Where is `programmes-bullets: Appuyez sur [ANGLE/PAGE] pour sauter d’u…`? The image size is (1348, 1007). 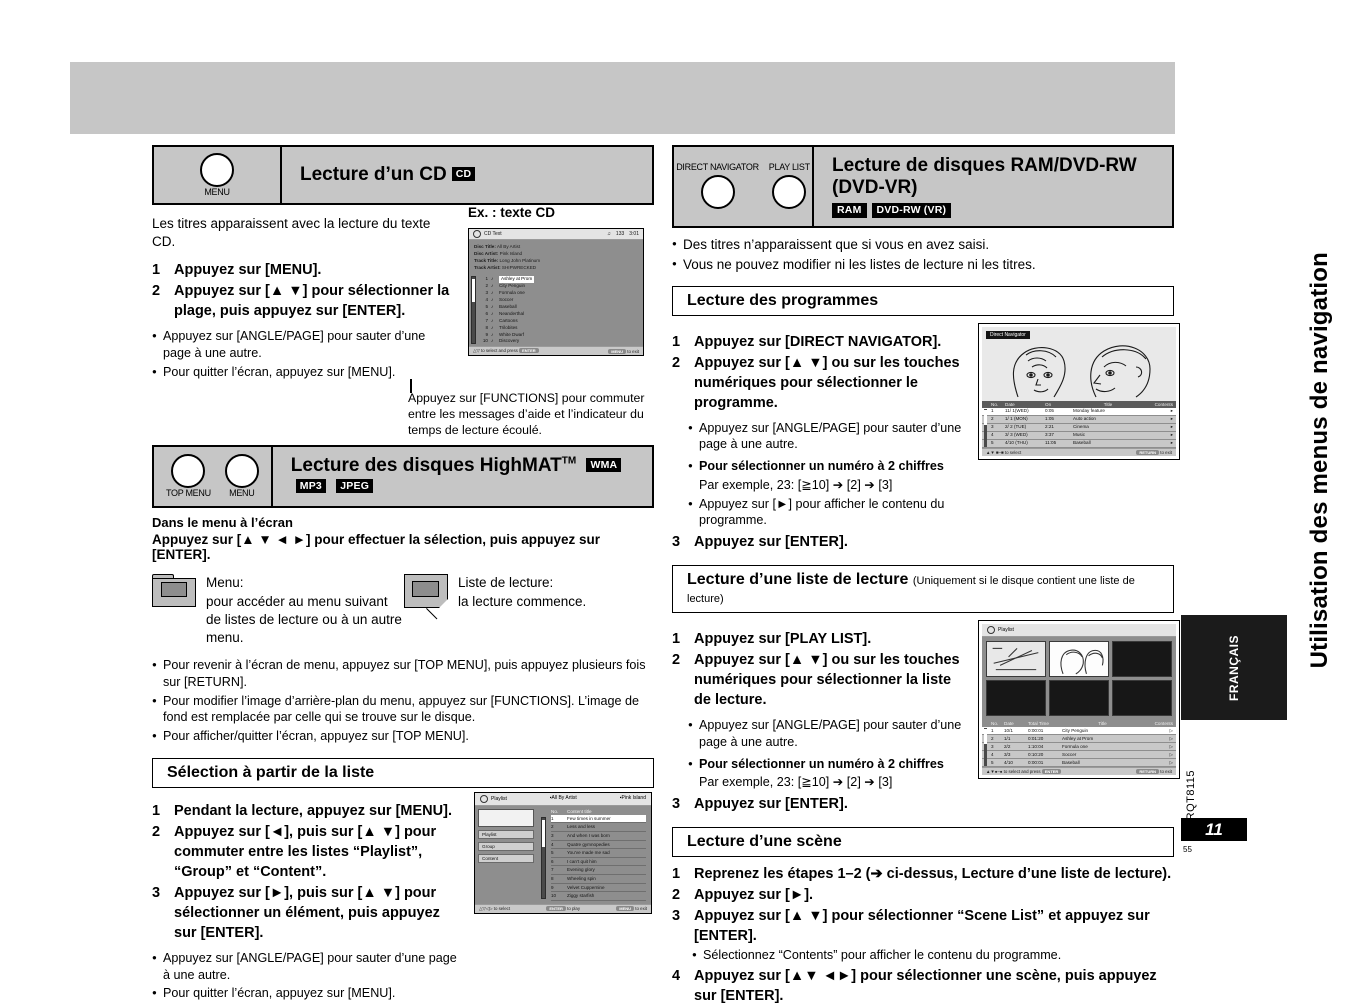
programmes-bullets: Appuyez sur [ANGLE/PAGE] pour sauter d’u… is located at coordinates (828, 447).